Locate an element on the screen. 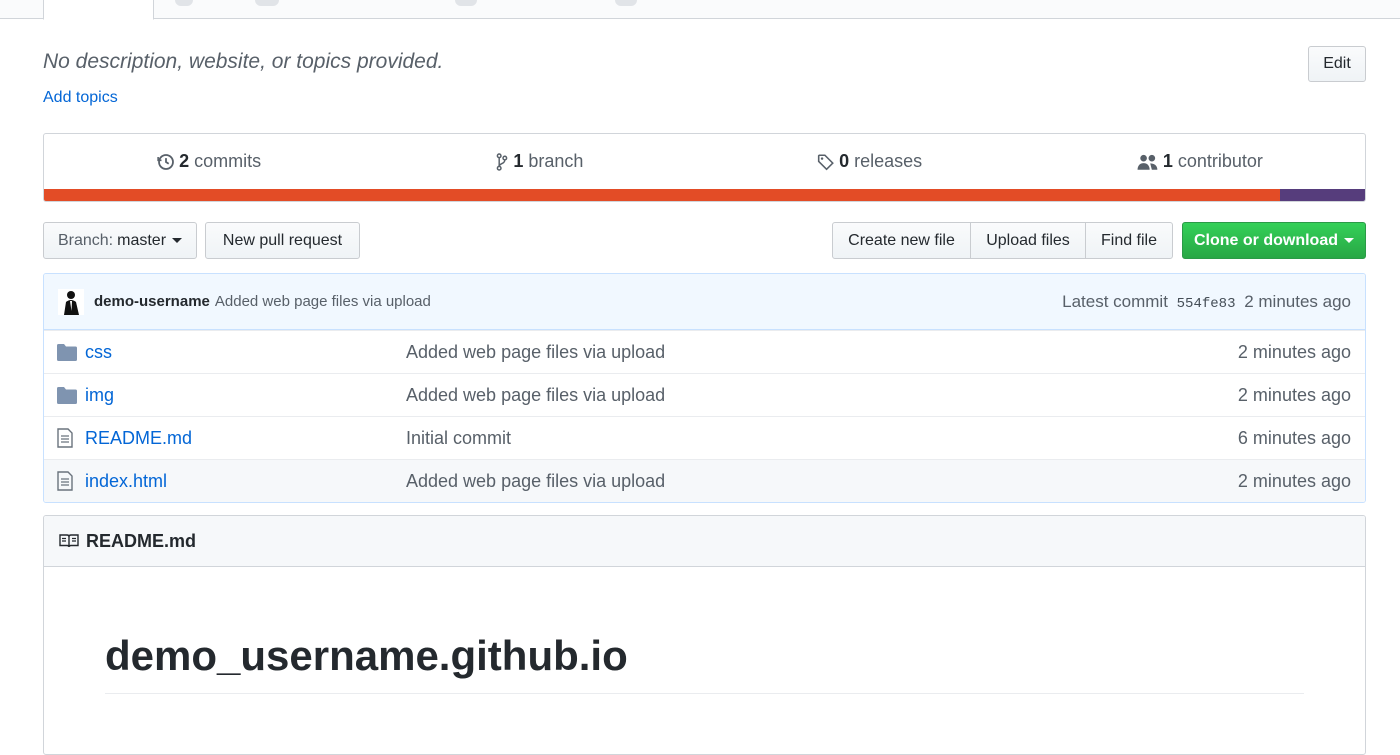  branch-label: branch is located at coordinates (556, 161).